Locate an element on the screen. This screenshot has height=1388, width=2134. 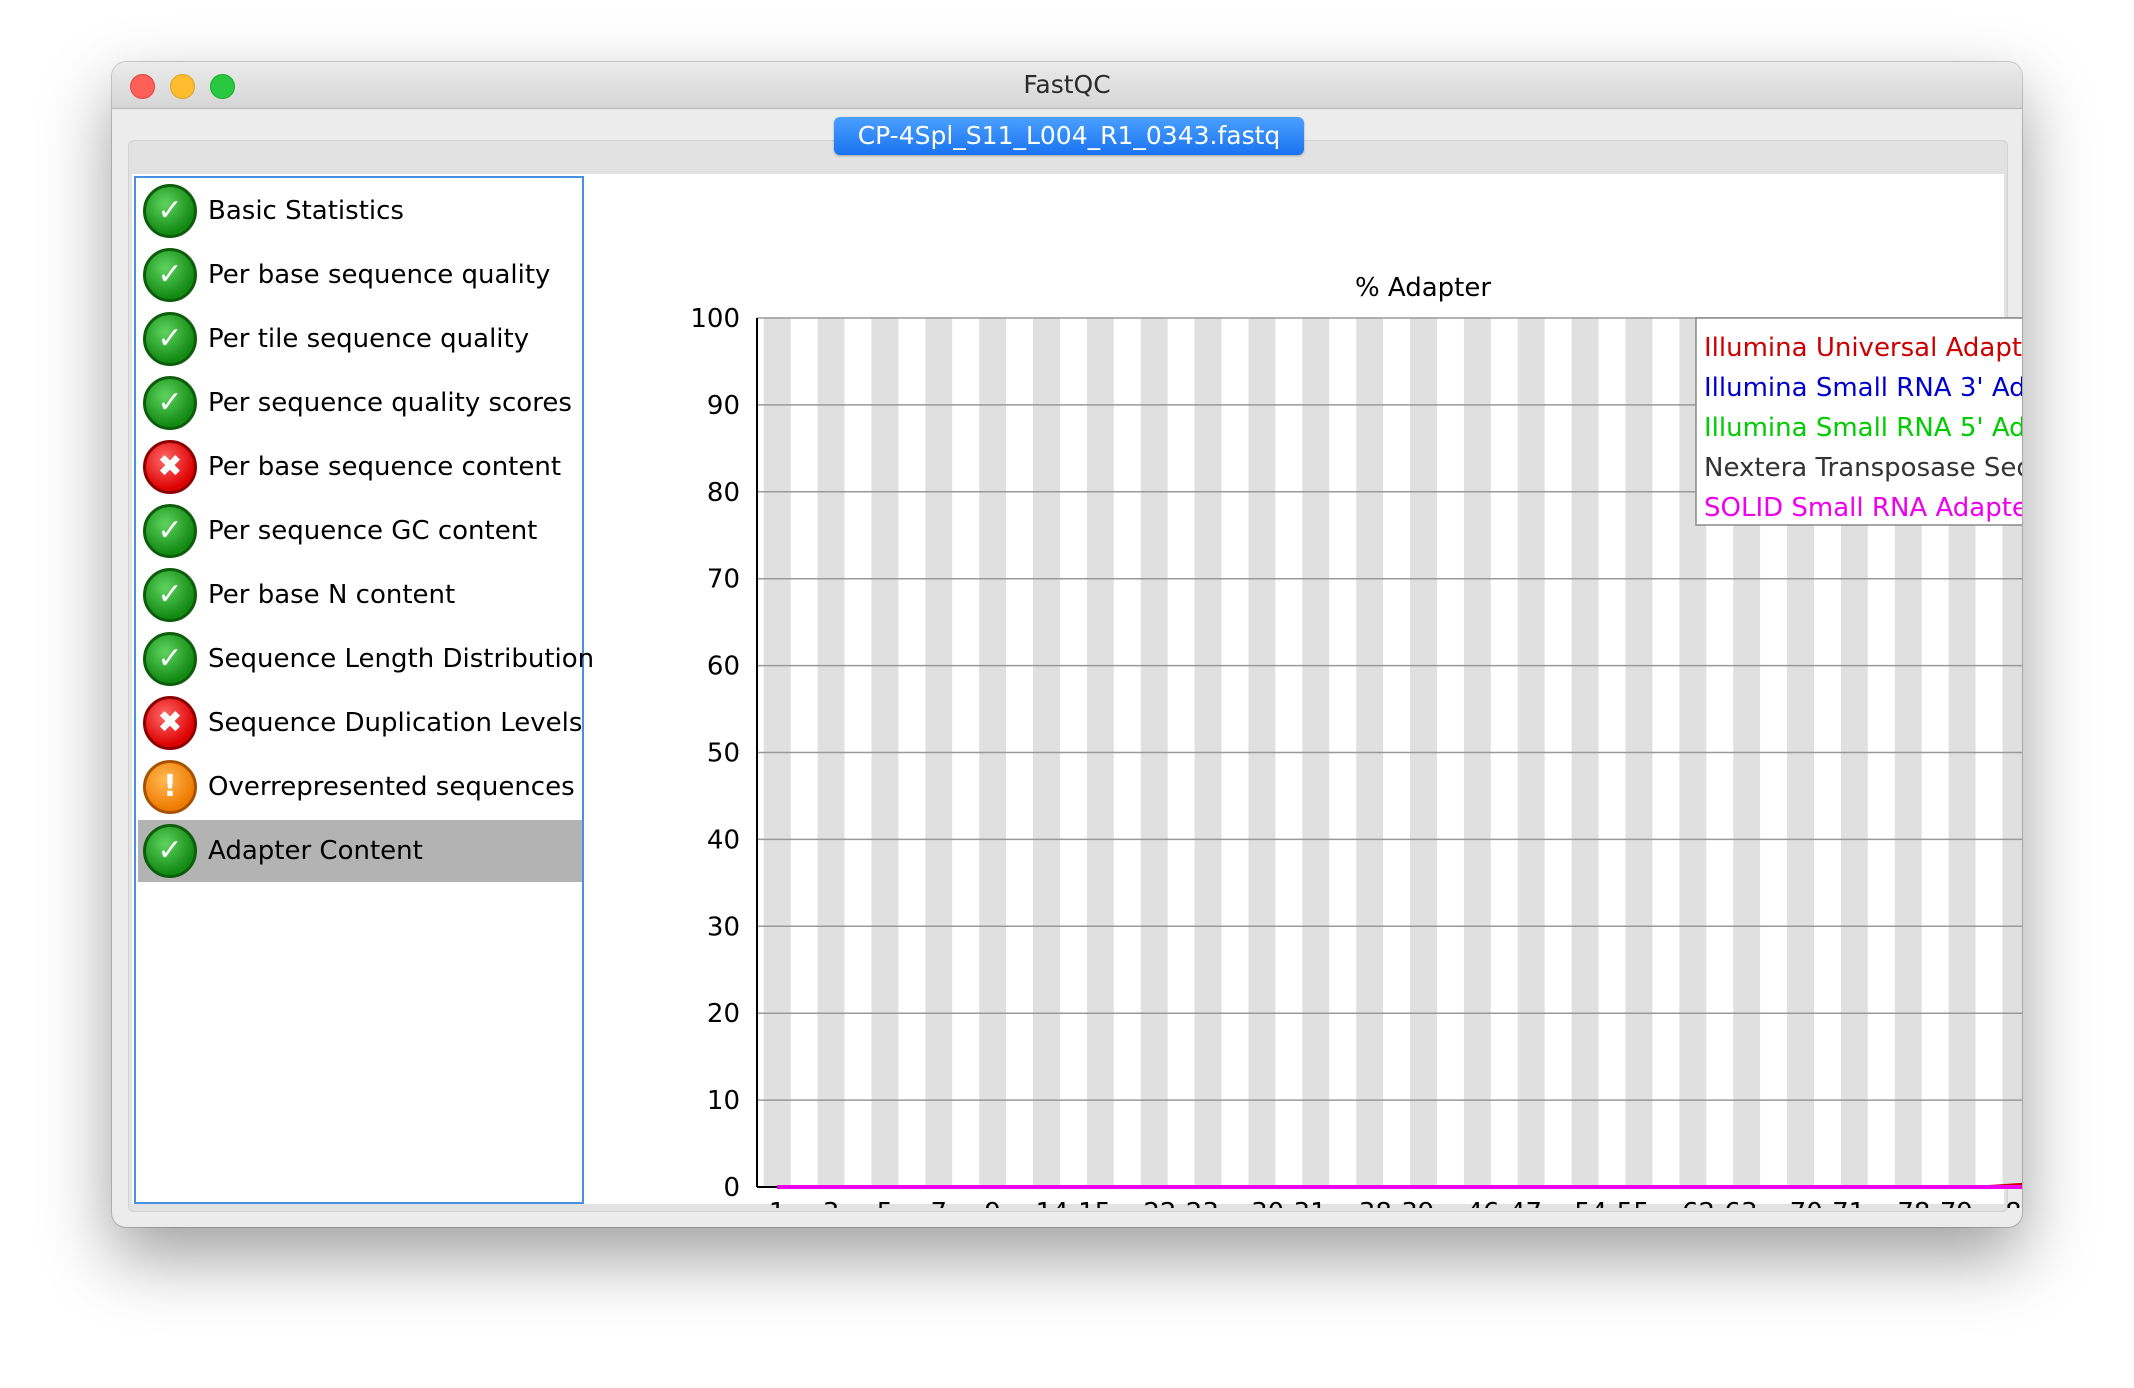
y-tick-label: 40 is located at coordinates (723, 840).